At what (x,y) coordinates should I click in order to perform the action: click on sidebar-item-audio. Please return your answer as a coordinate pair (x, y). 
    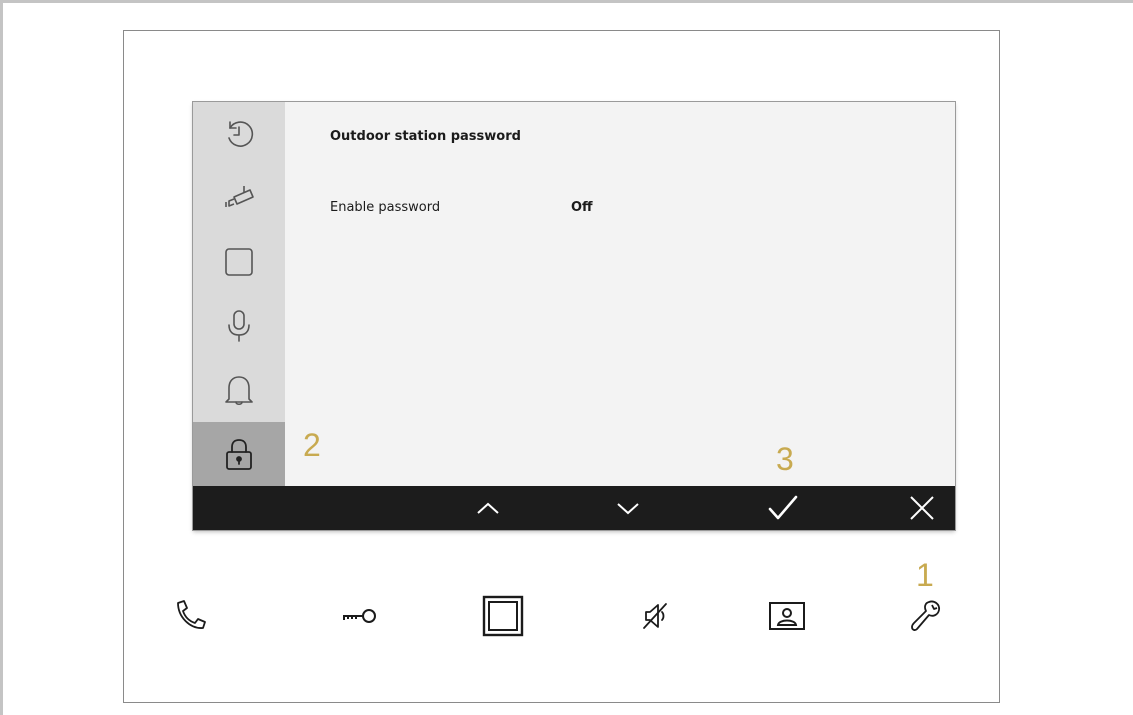
    Looking at the image, I should click on (239, 326).